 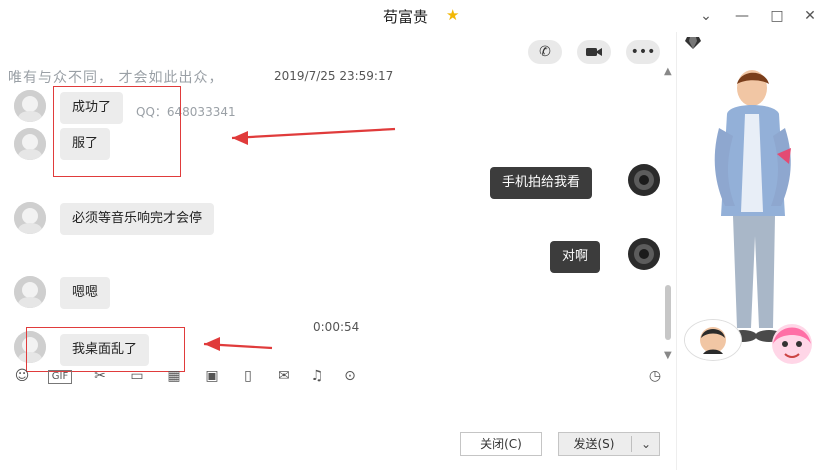 What do you see at coordinates (186, 112) in the screenshot?
I see `signature-qq: QQ：648033341` at bounding box center [186, 112].